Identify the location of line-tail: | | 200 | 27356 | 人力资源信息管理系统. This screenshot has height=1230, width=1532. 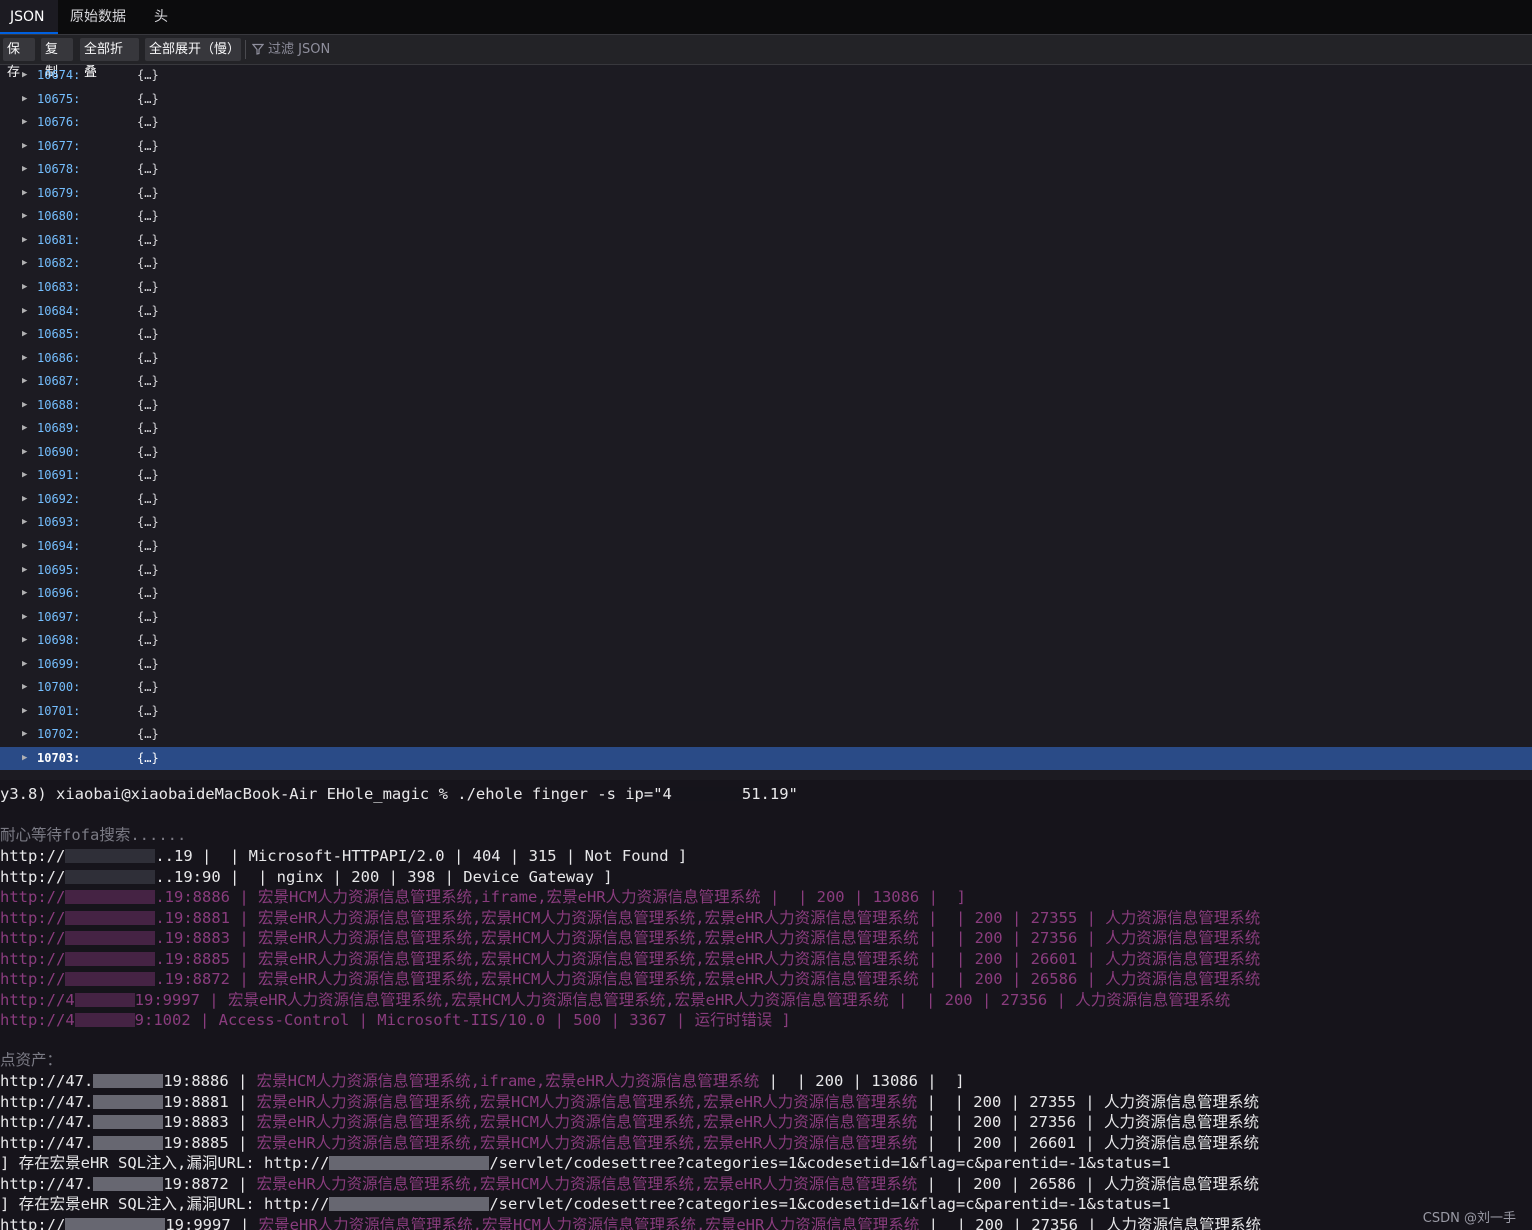
(1090, 1222).